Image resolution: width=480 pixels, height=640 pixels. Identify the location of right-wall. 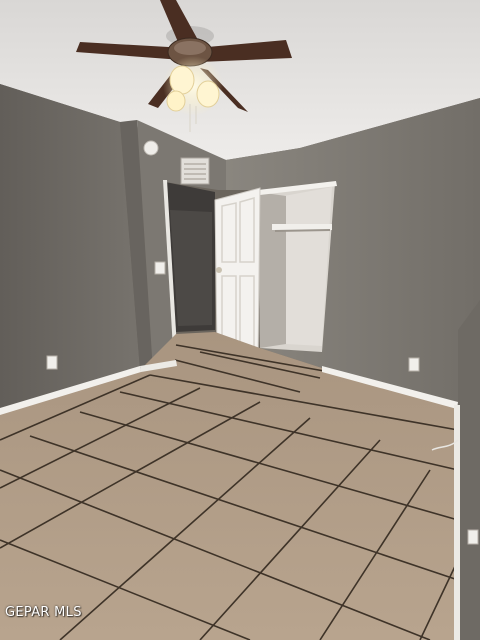
(469, 470).